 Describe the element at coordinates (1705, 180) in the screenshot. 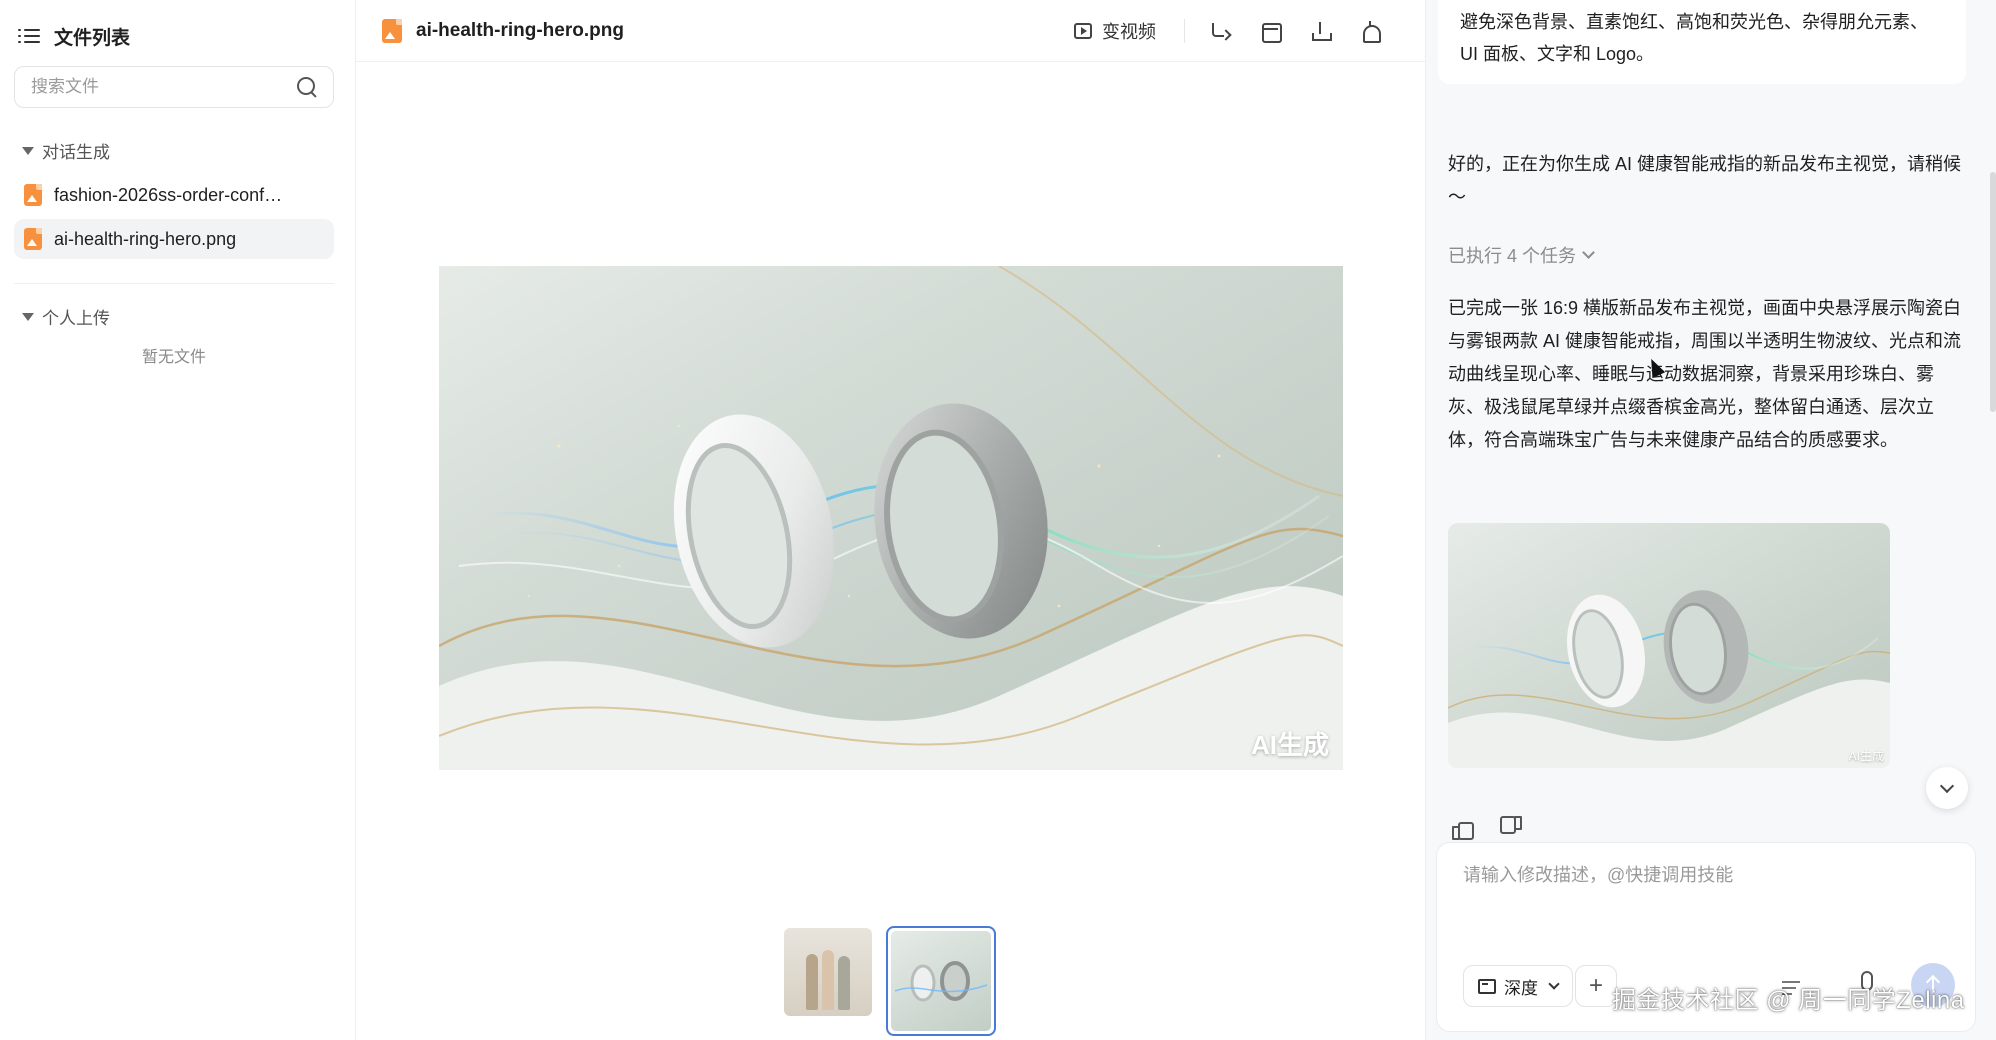

I see `assistant-reply-intro: 好的，正在为你生成 AI 健康智能戒指的新品发布主视觉，请稍候～` at that location.